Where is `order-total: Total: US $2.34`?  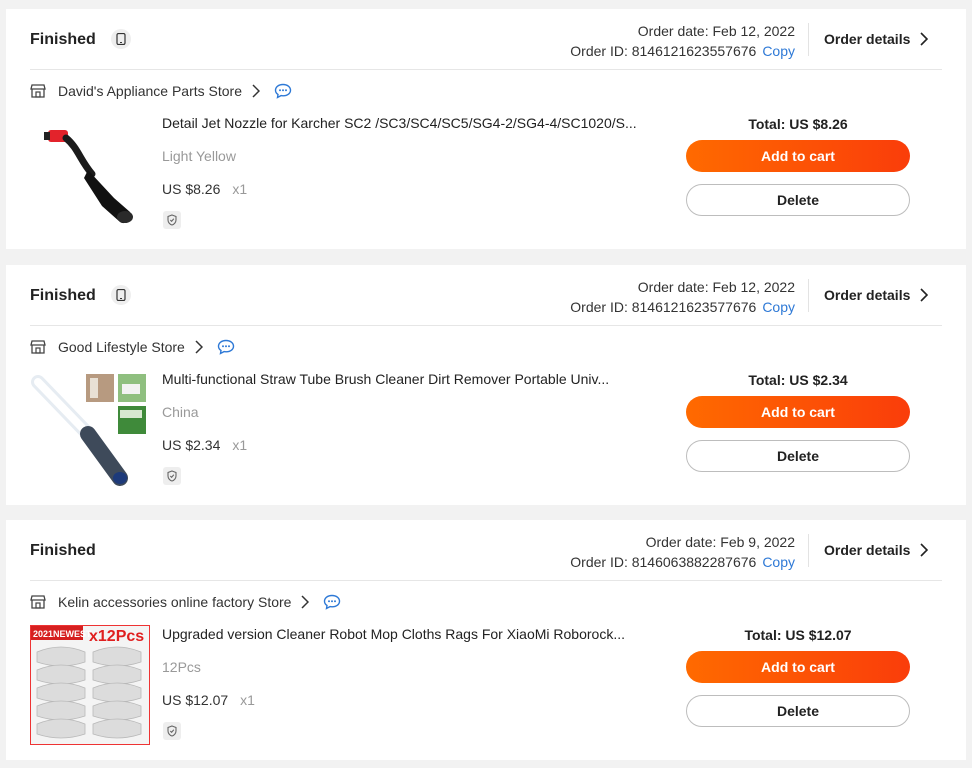 order-total: Total: US $2.34 is located at coordinates (798, 380).